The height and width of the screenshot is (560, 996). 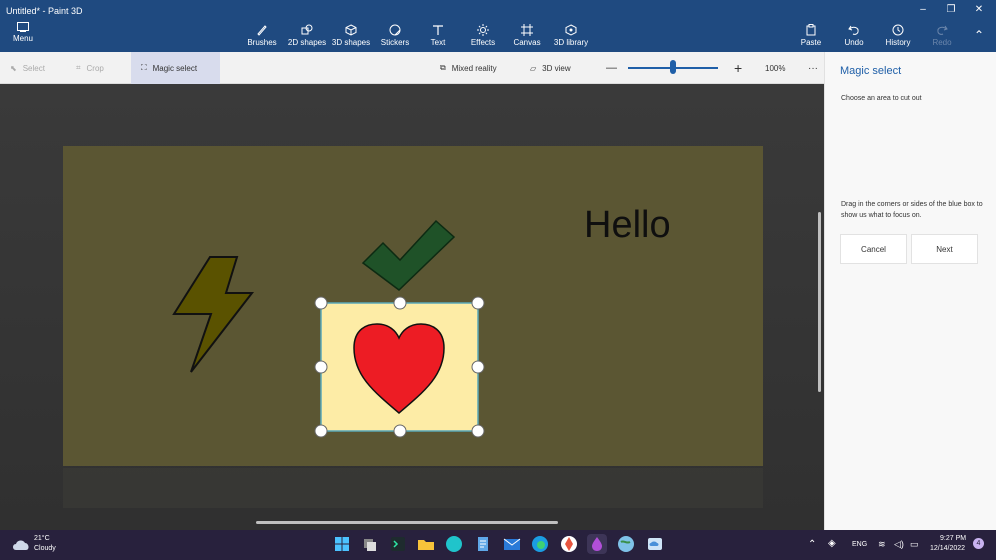 I want to click on battery-icon: ▭, so click(x=914, y=544).